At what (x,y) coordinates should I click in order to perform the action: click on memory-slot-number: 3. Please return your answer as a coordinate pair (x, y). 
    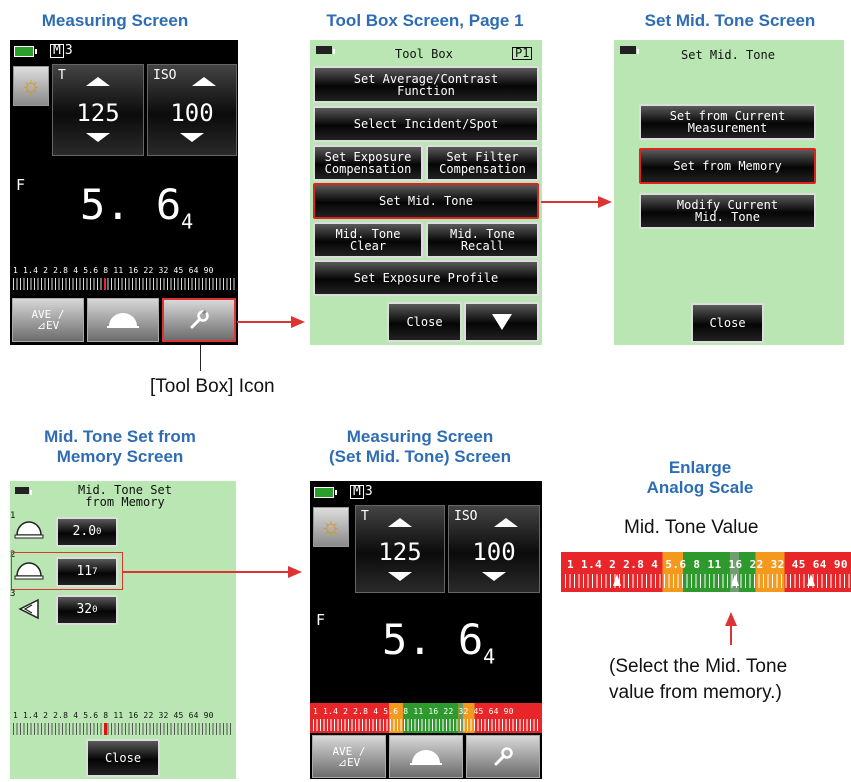
    Looking at the image, I should click on (13, 594).